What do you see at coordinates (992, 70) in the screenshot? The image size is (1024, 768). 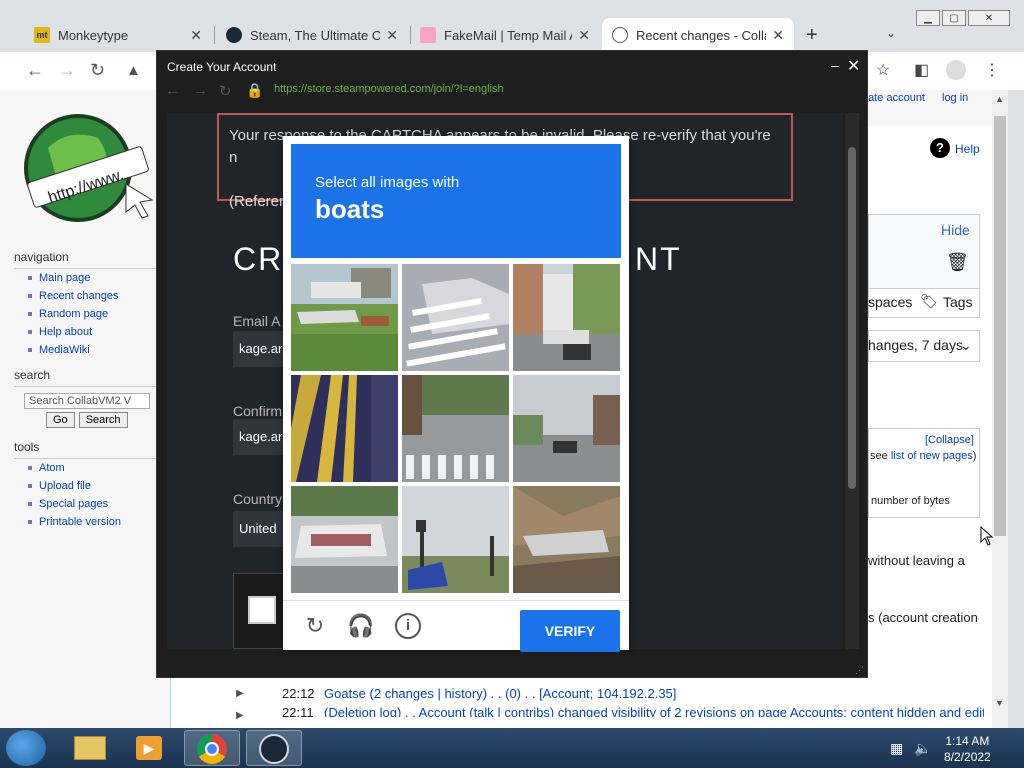 I see `menu-kebab-icon: ⋮` at bounding box center [992, 70].